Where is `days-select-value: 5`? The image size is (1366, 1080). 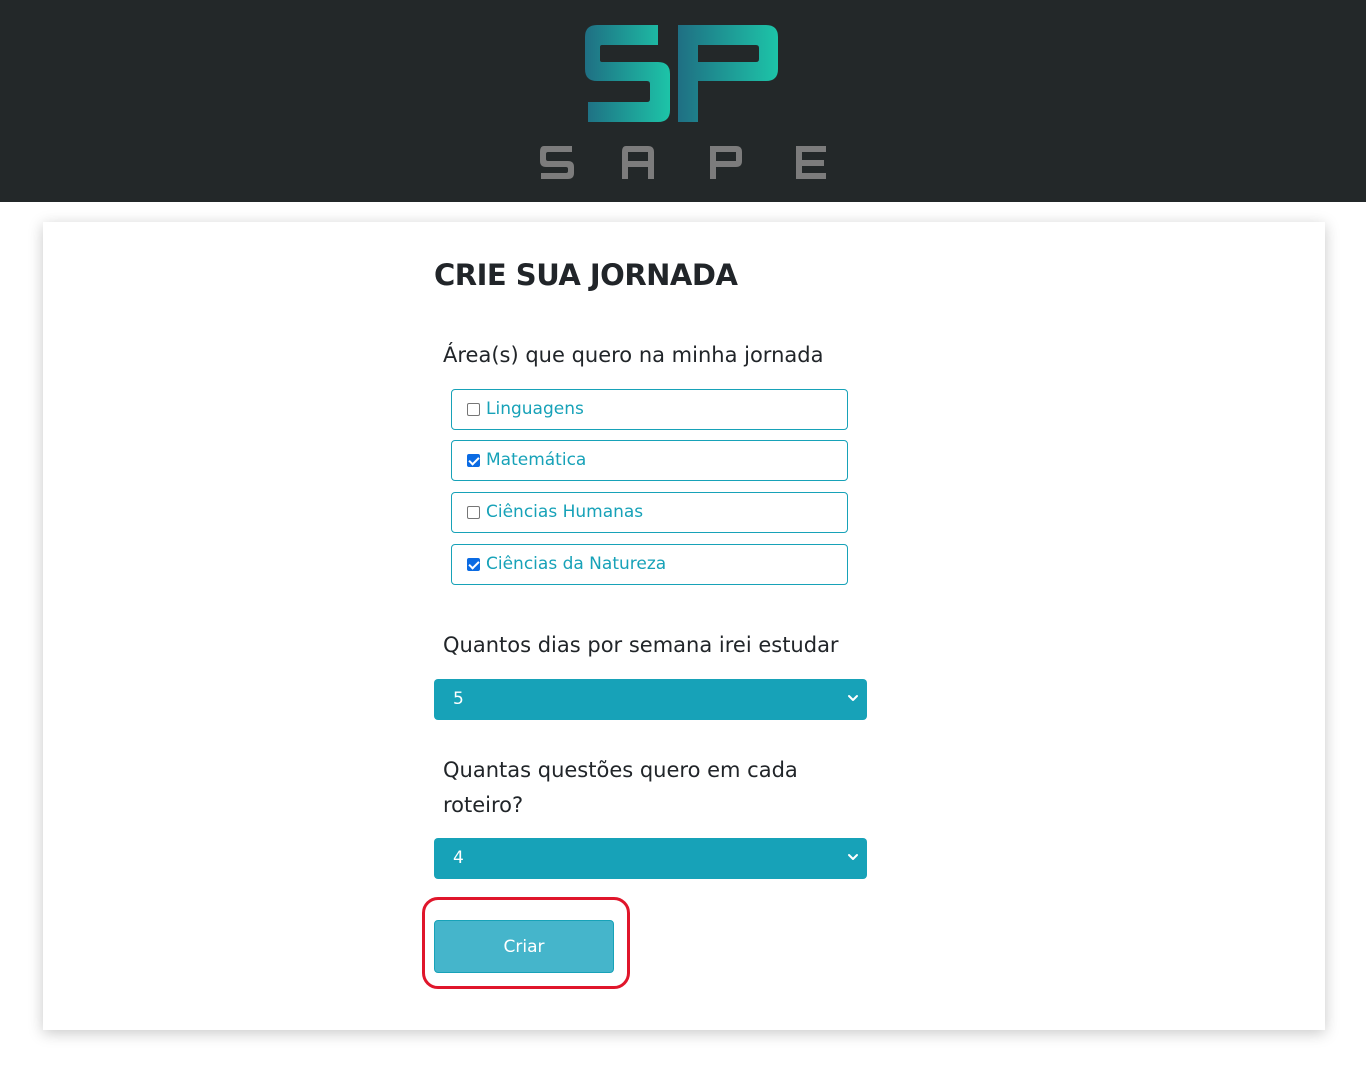 days-select-value: 5 is located at coordinates (458, 699).